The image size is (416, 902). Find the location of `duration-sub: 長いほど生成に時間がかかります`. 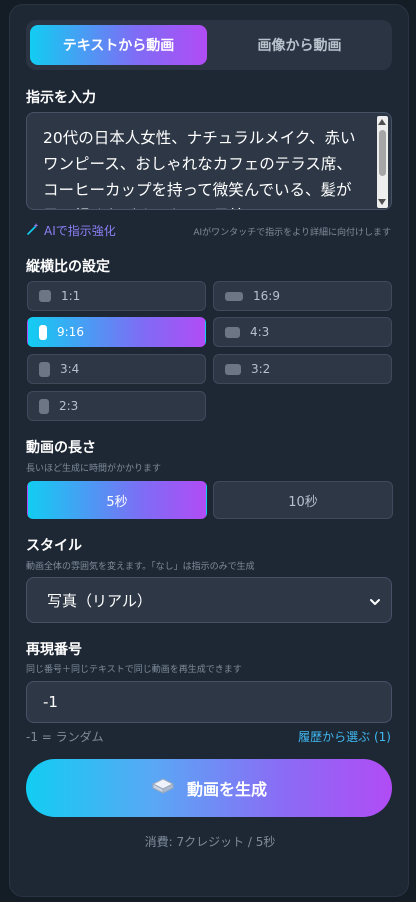

duration-sub: 長いほど生成に時間がかかります is located at coordinates (94, 469).